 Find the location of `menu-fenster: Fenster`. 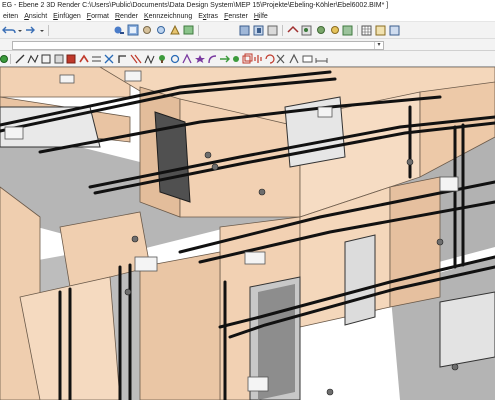

menu-fenster: Fenster is located at coordinates (236, 16).